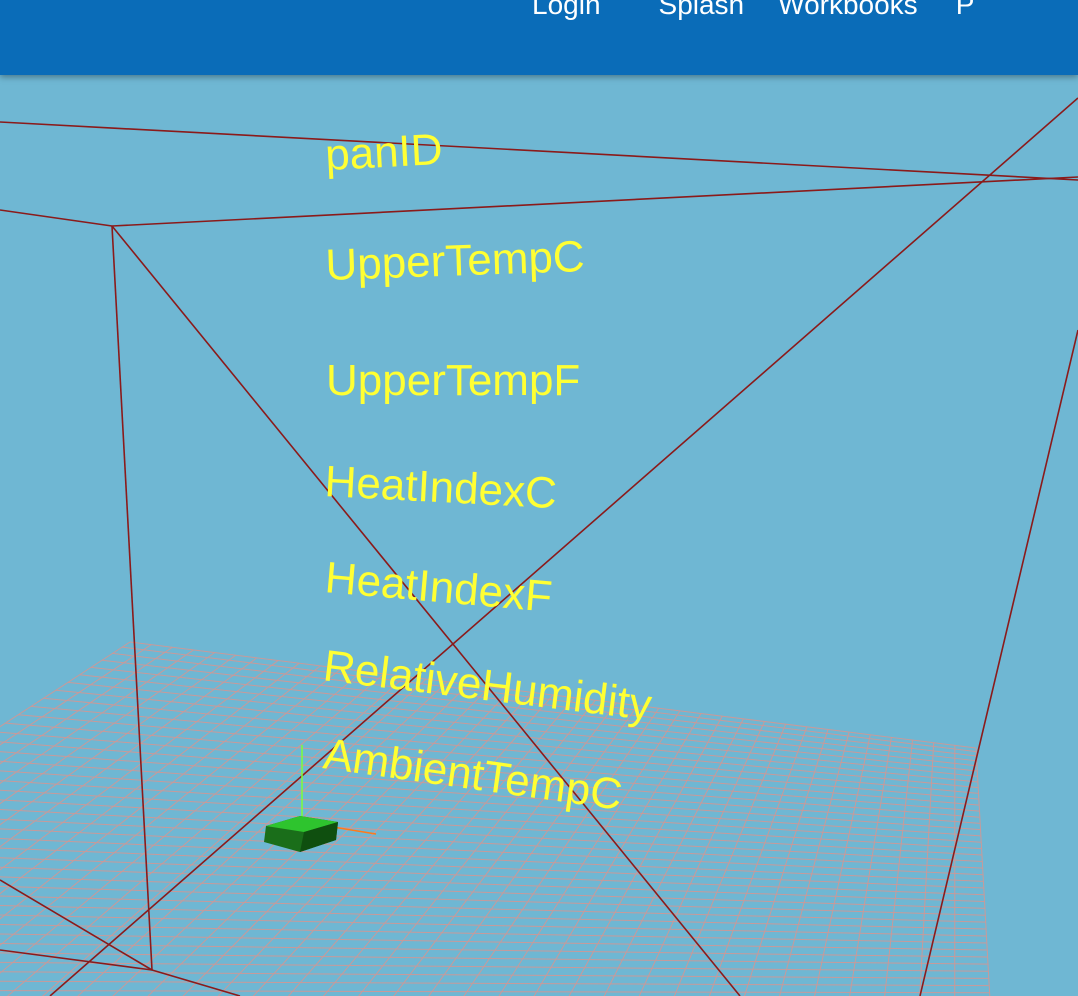 The width and height of the screenshot is (1078, 996). I want to click on nav-menu: Login Splash Workbooks P, so click(753, 11).